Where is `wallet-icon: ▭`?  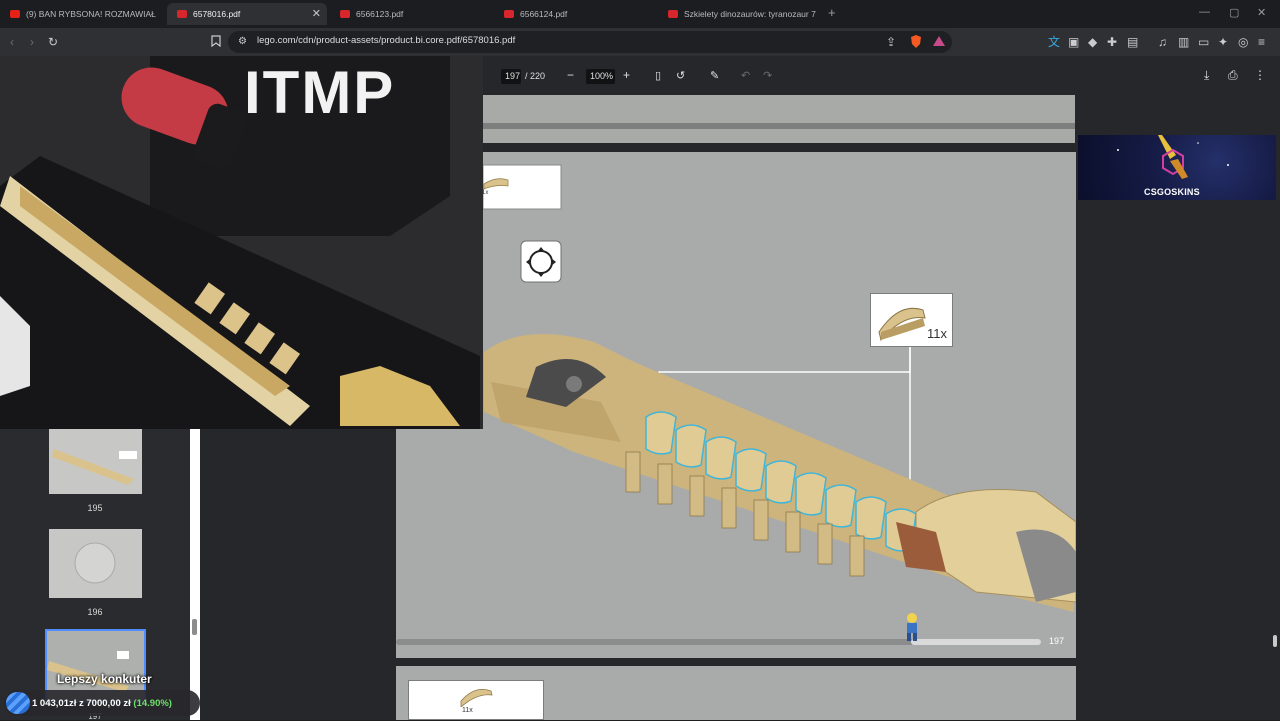
wallet-icon: ▭ is located at coordinates (1203, 42).